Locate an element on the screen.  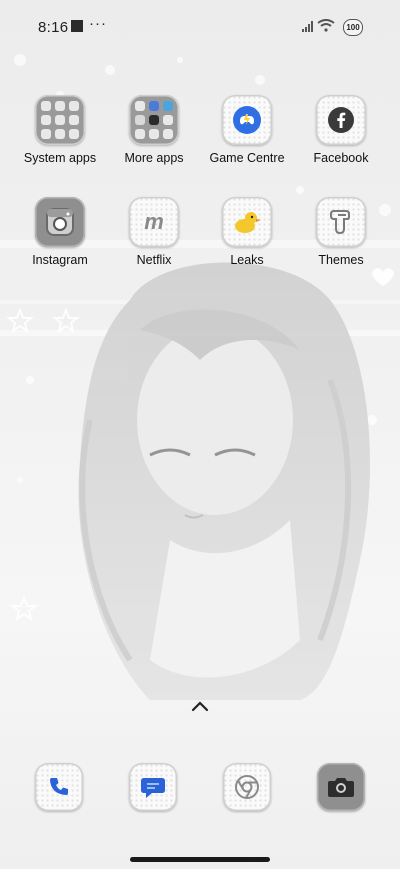
app-leaks: Leaks is located at coordinates (247, 232).